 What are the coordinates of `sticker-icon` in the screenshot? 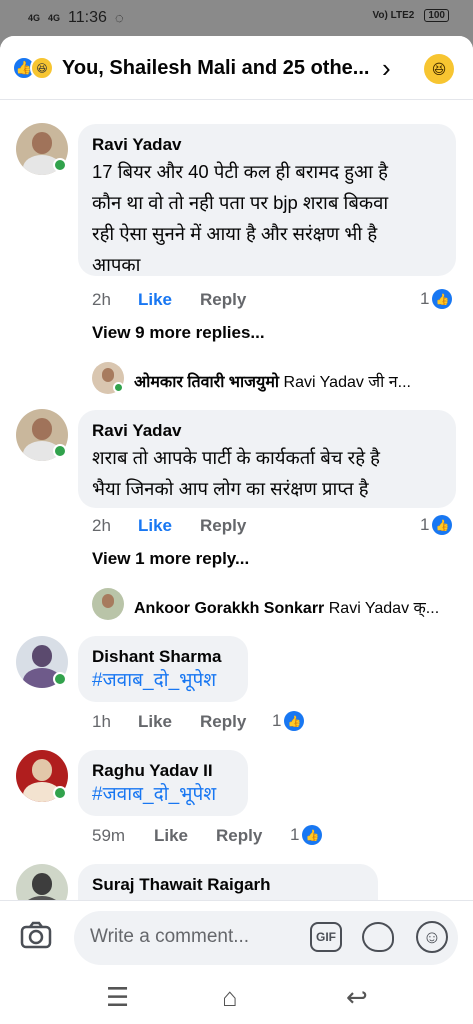 It's located at (378, 937).